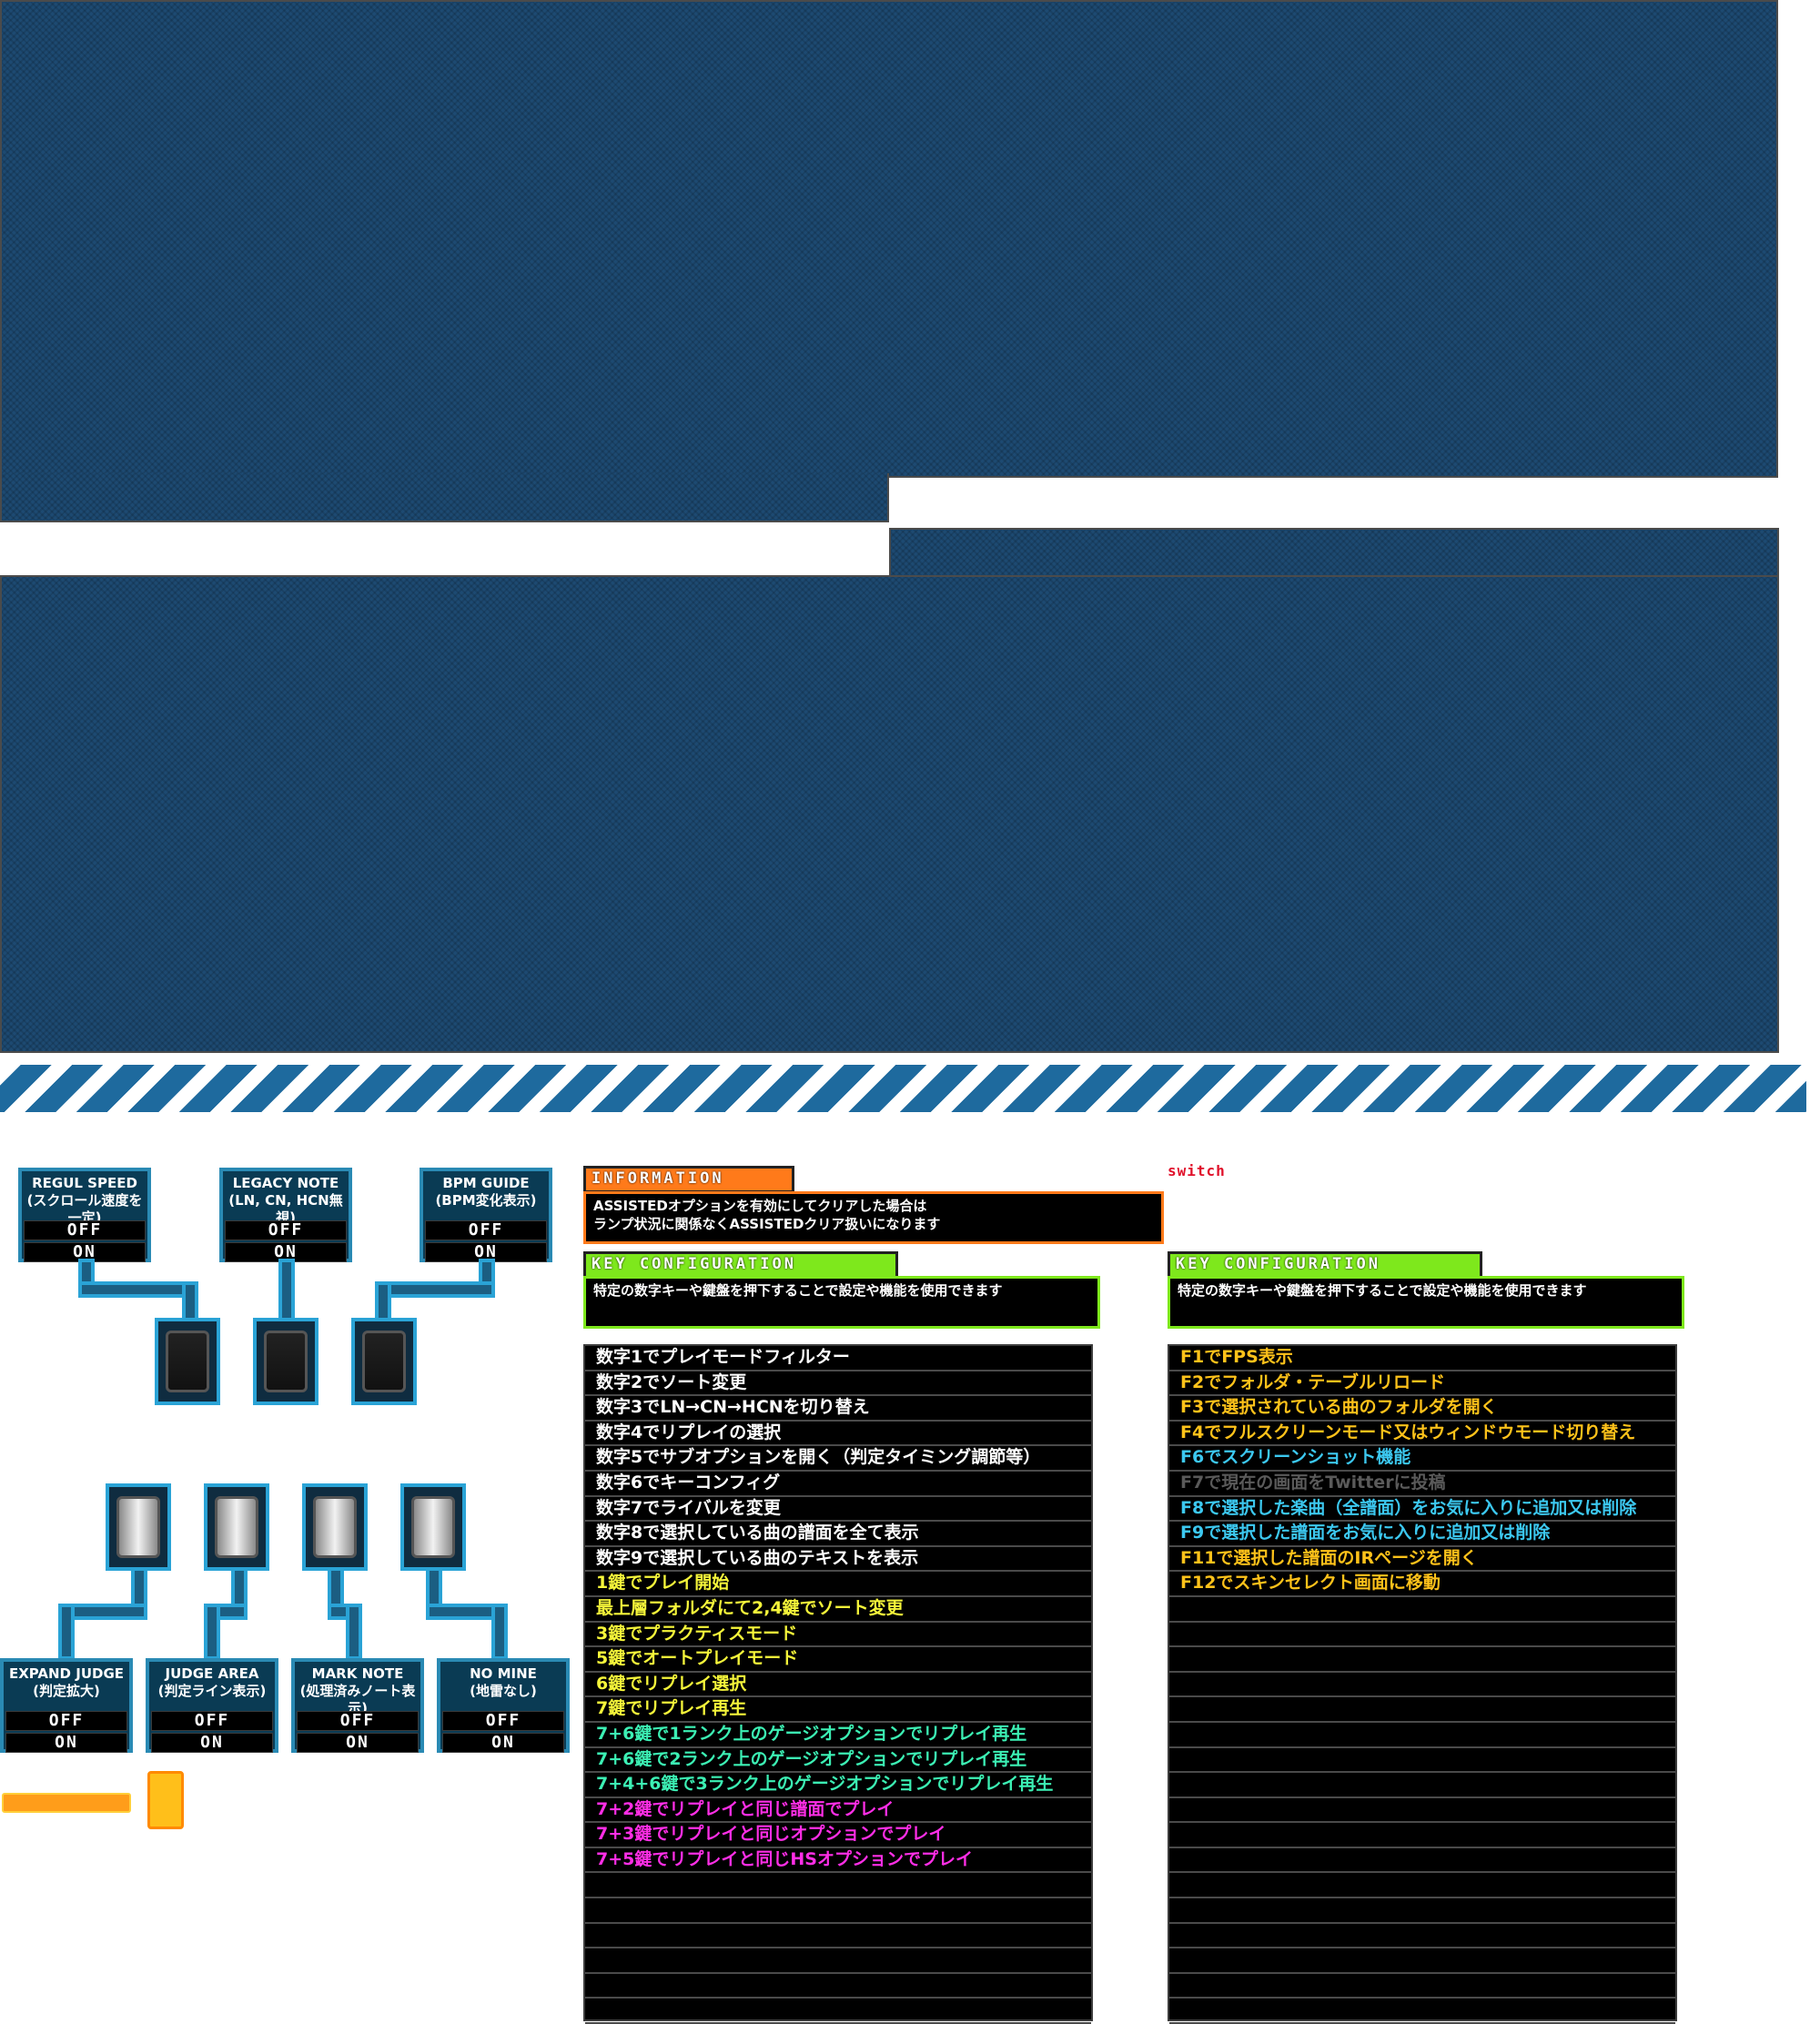 The image size is (1820, 2024). I want to click on option-legacy-note: LEGACY NOTE (LN, CN, HCN無視) OFF ON, so click(286, 1215).